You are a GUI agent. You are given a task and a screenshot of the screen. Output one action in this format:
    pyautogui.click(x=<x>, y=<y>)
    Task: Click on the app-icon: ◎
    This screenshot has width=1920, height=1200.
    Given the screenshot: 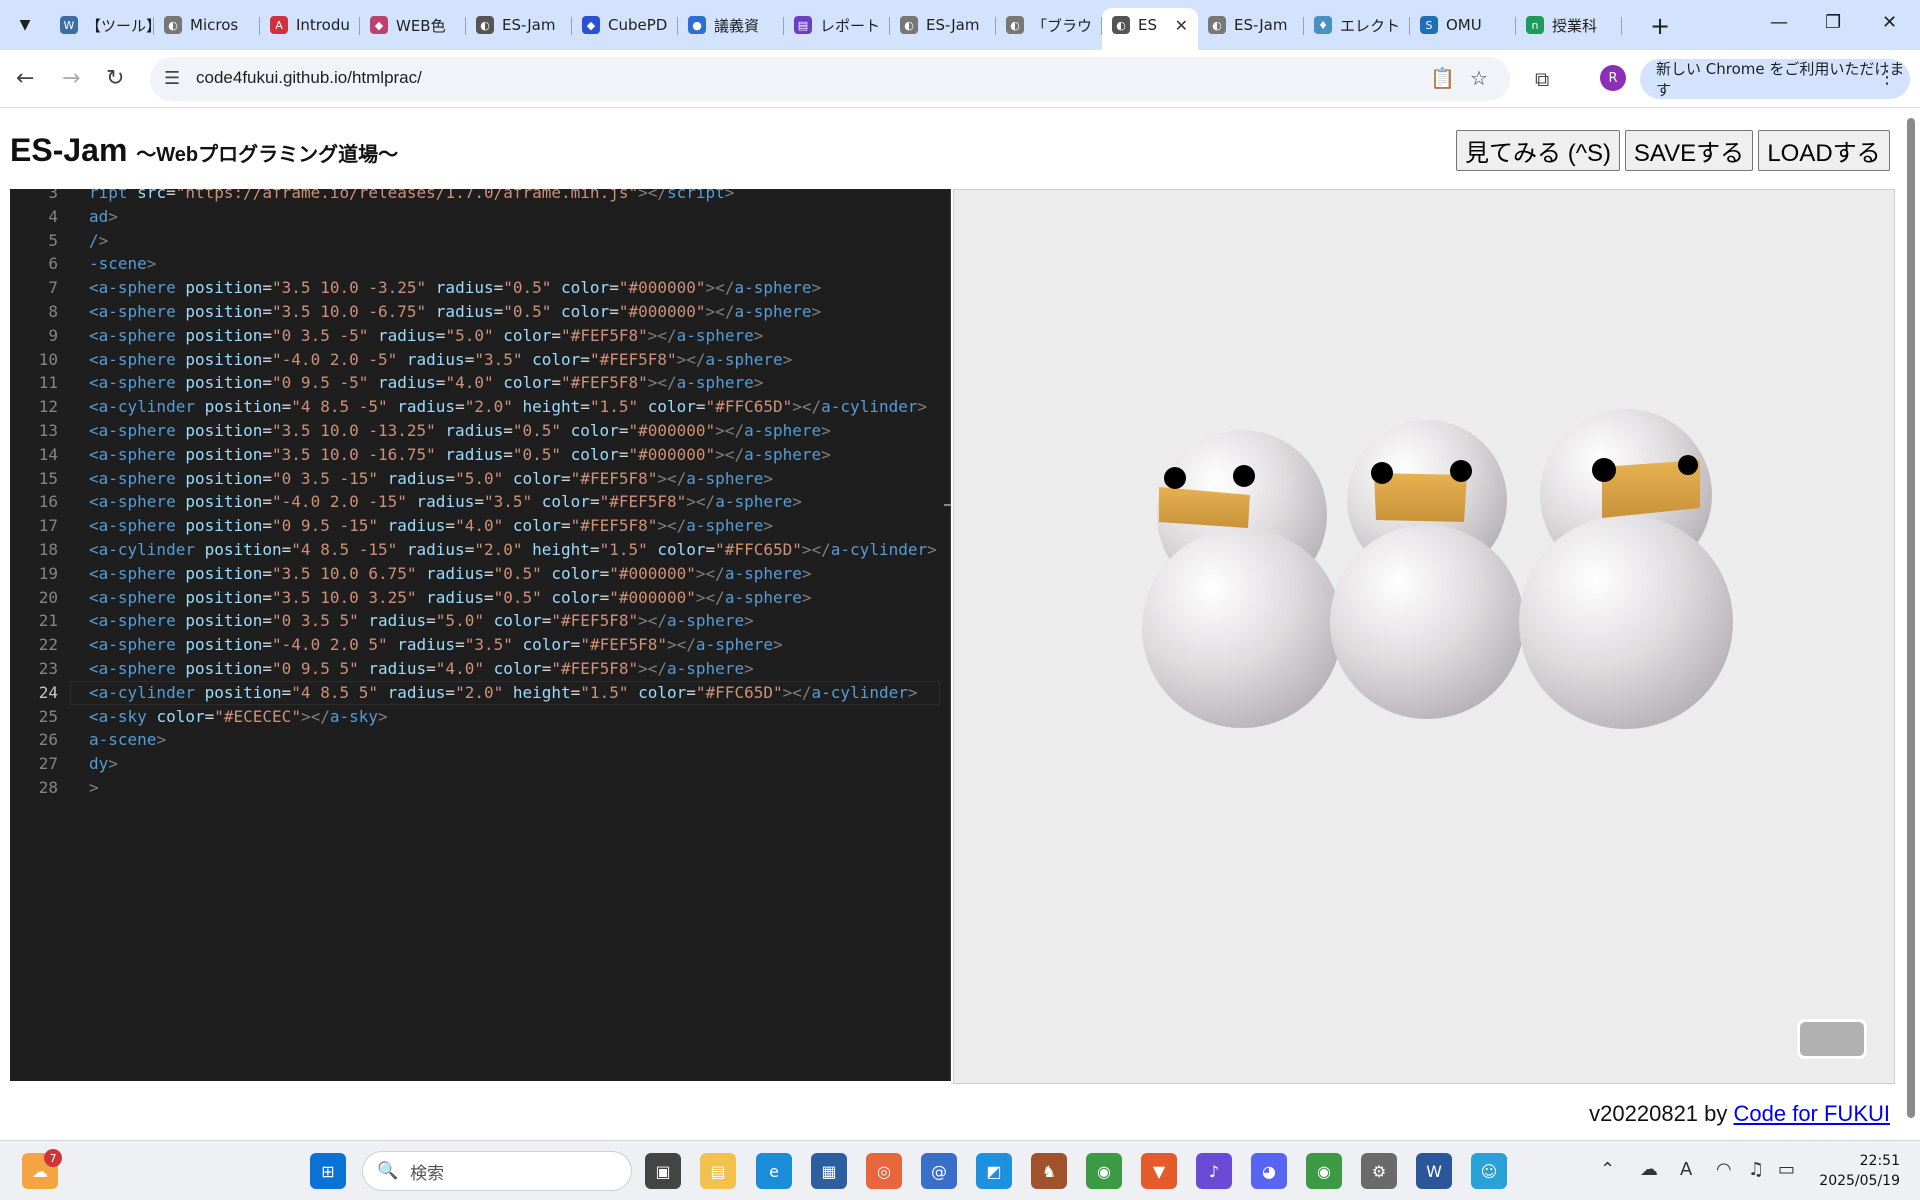 What is the action you would take?
    pyautogui.click(x=884, y=1171)
    